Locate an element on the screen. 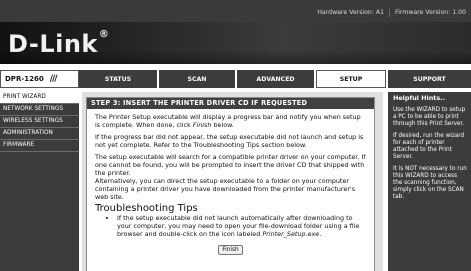 The width and height of the screenshot is (471, 271). tab-advanced: ADVANCED is located at coordinates (276, 79).